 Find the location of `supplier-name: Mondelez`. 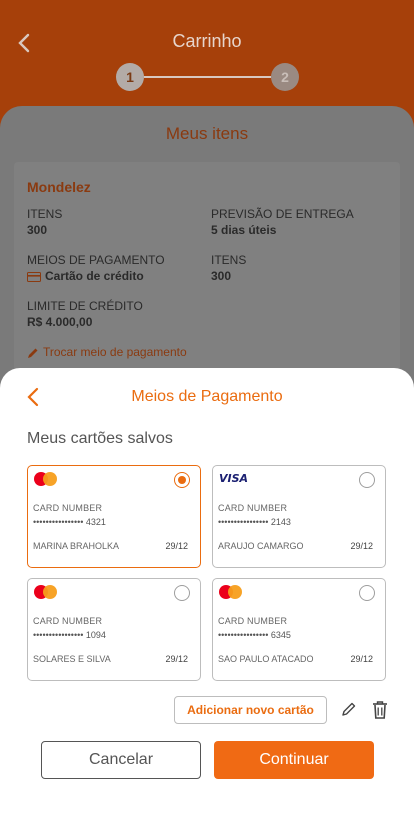

supplier-name: Mondelez is located at coordinates (59, 187).